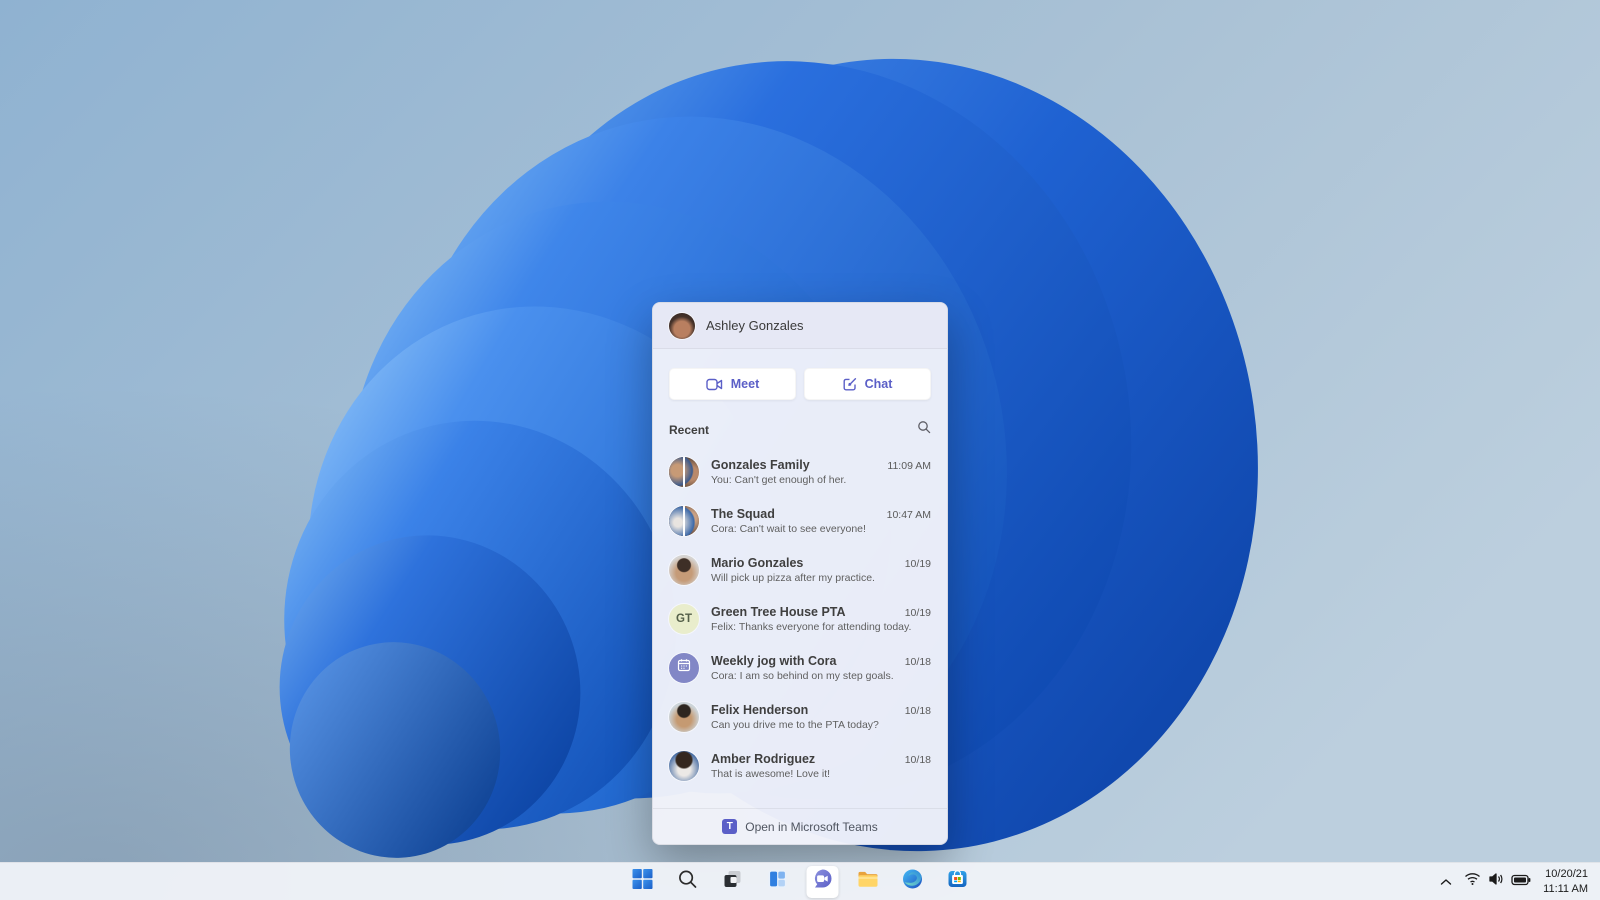 The height and width of the screenshot is (900, 1600). I want to click on flyout-header: Ashley Gonzales, so click(800, 326).